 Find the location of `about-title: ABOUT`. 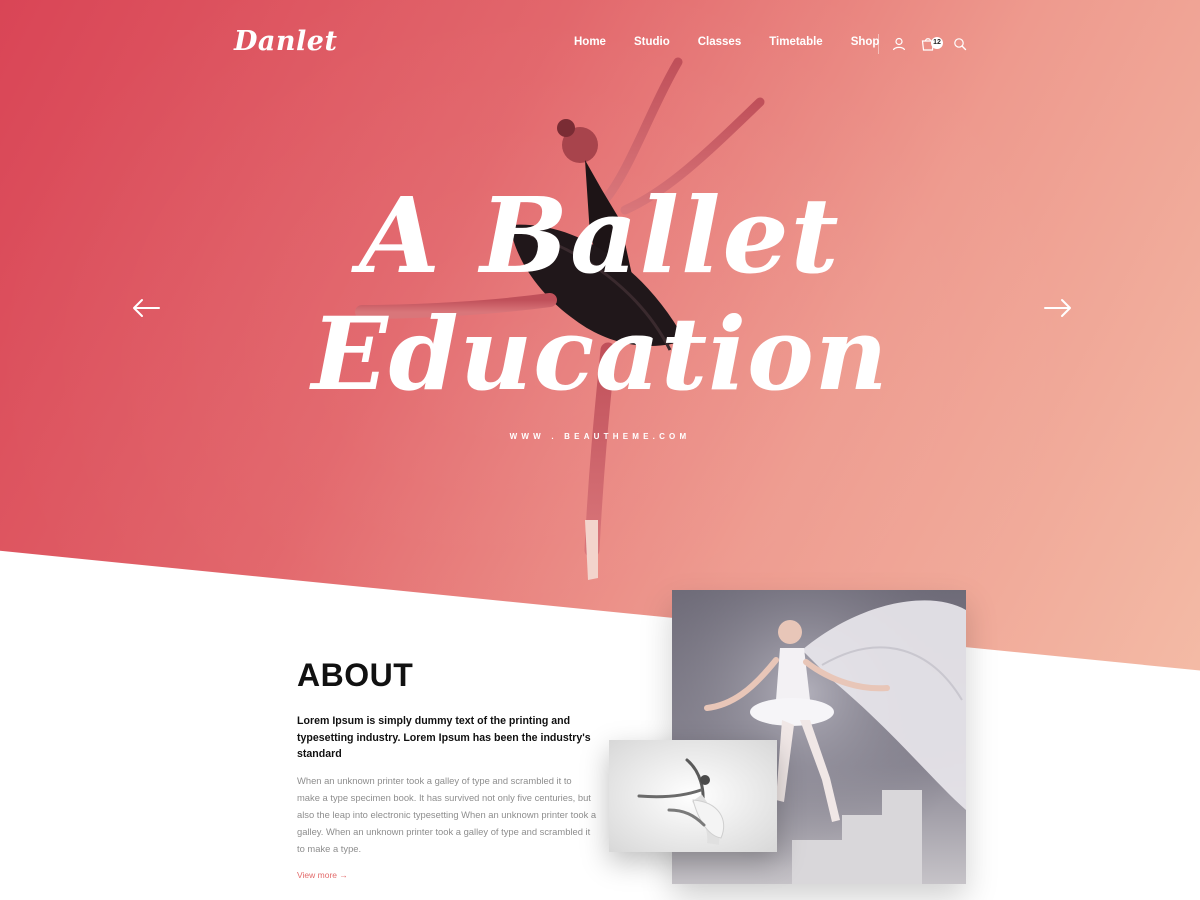

about-title: ABOUT is located at coordinates (355, 675).